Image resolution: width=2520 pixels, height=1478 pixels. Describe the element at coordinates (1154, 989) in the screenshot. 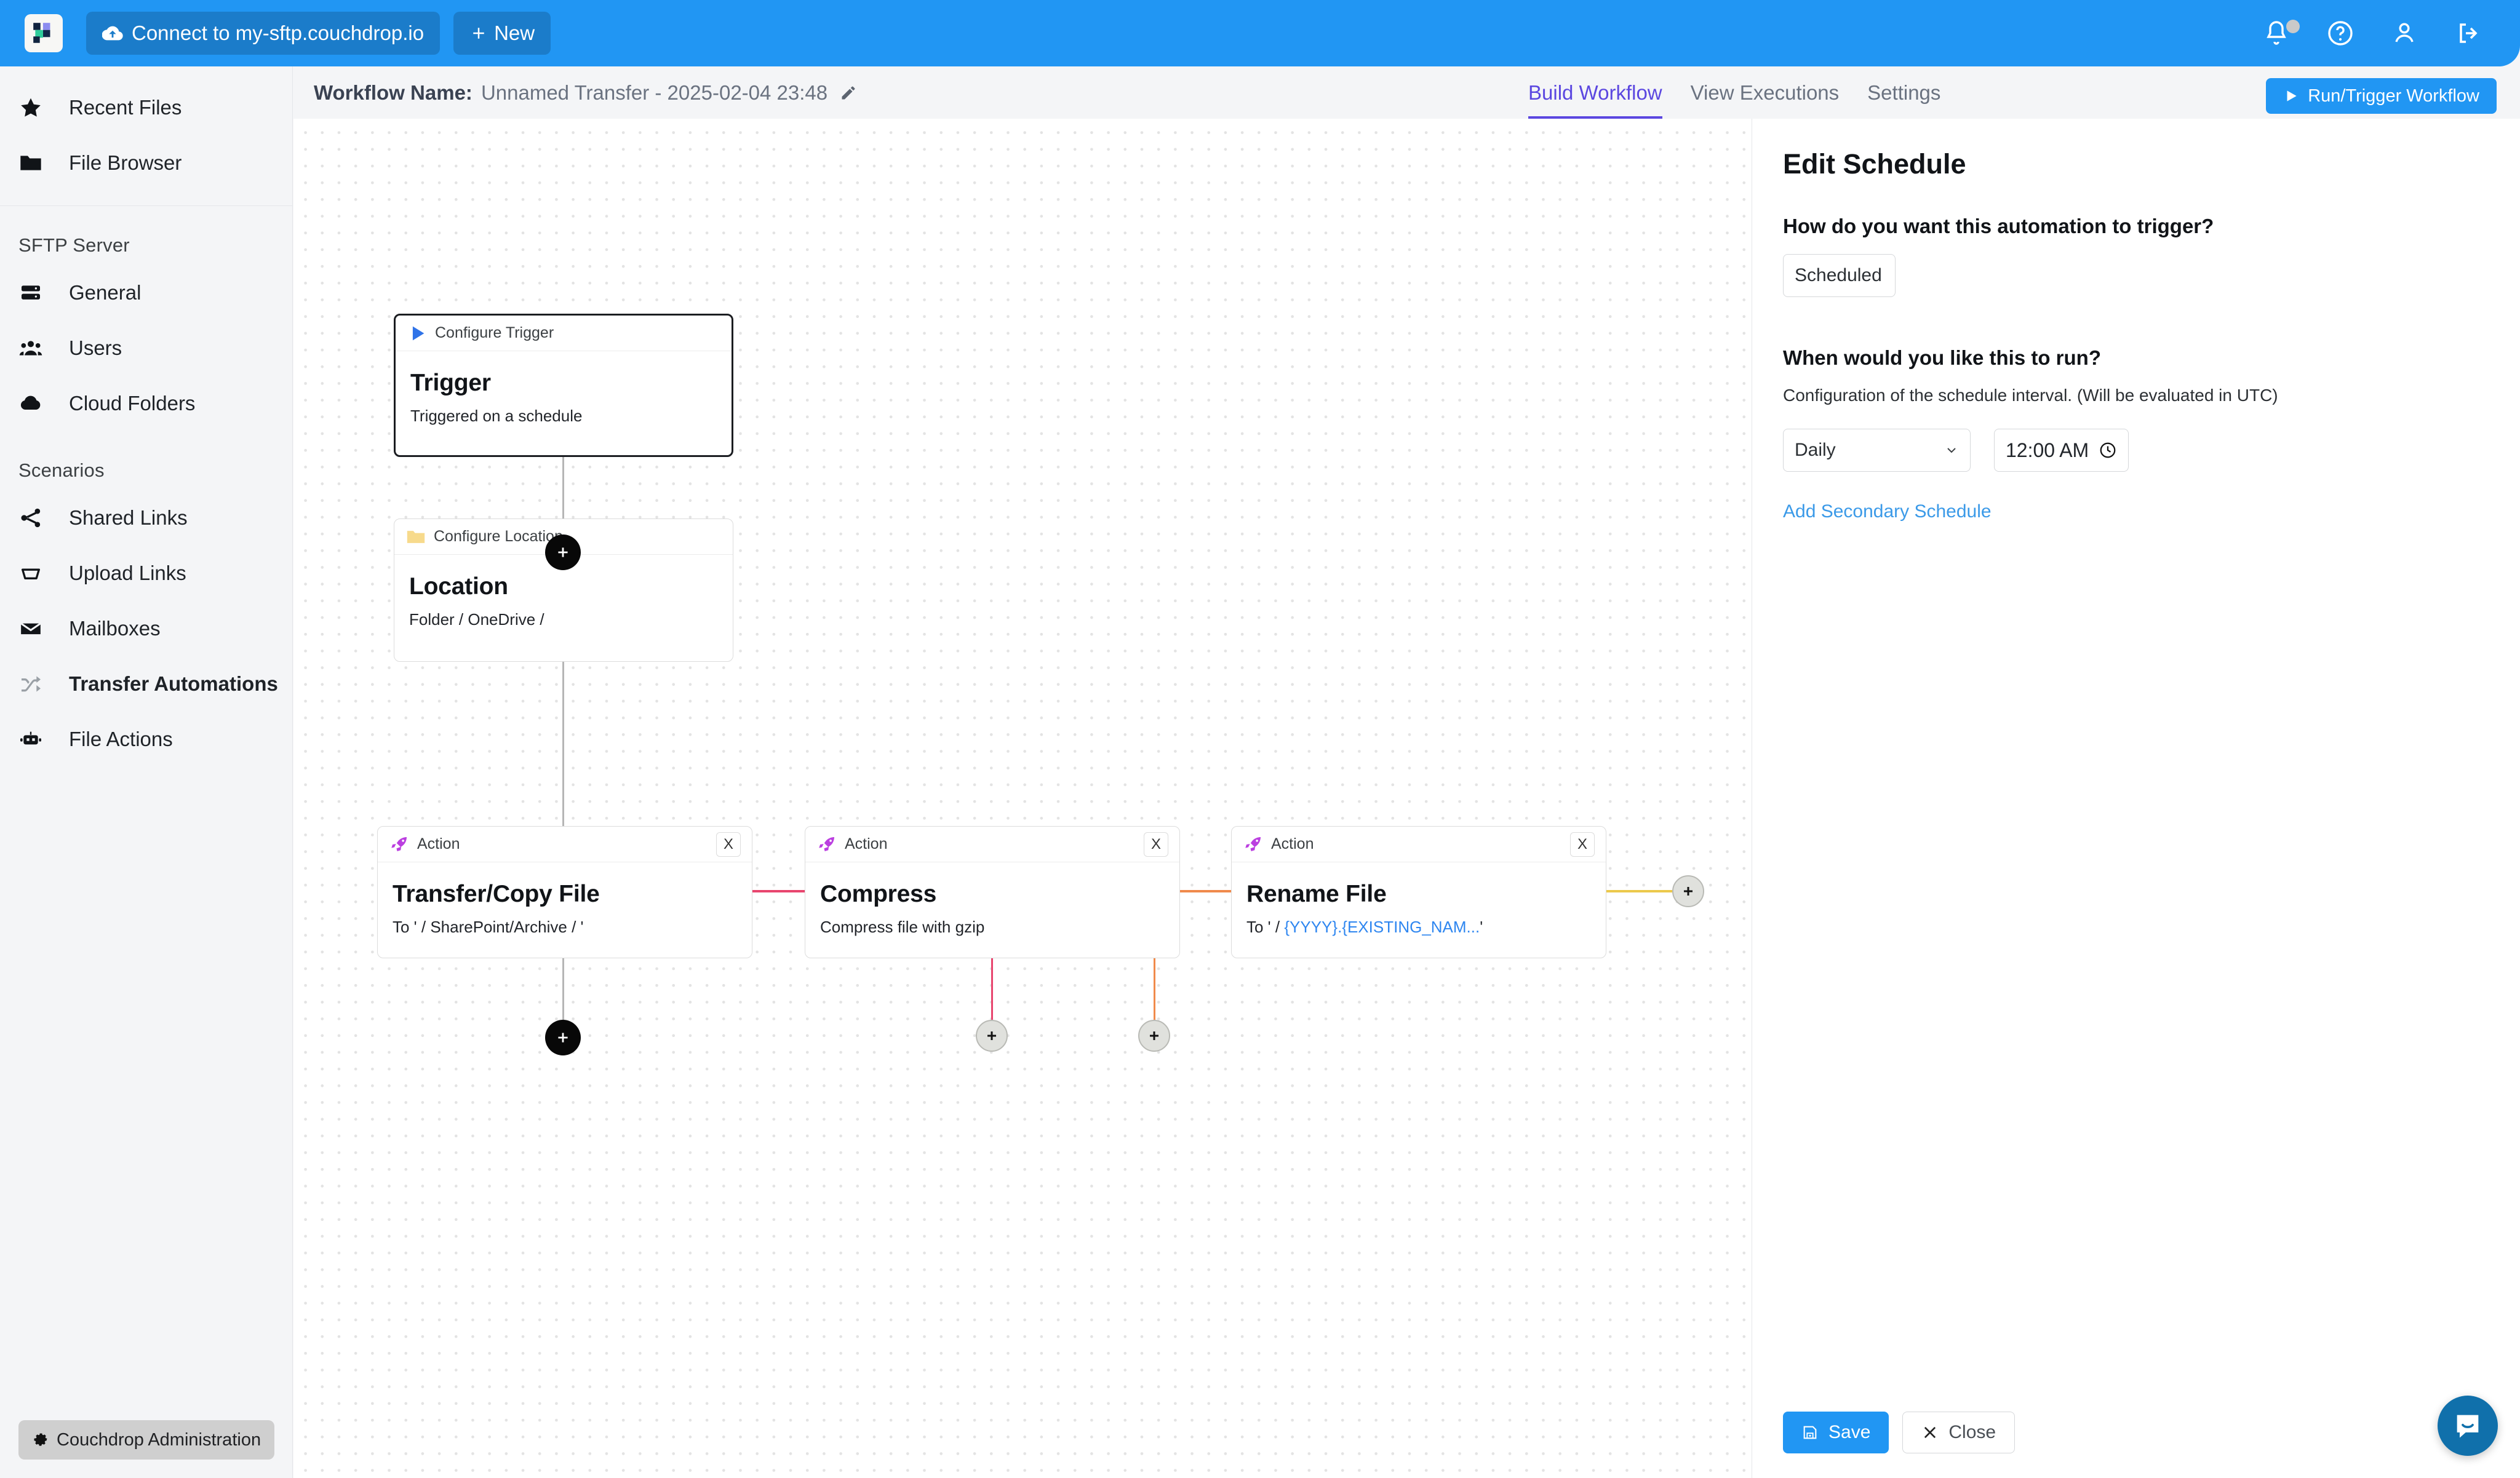

I see `edge-action3-down` at that location.